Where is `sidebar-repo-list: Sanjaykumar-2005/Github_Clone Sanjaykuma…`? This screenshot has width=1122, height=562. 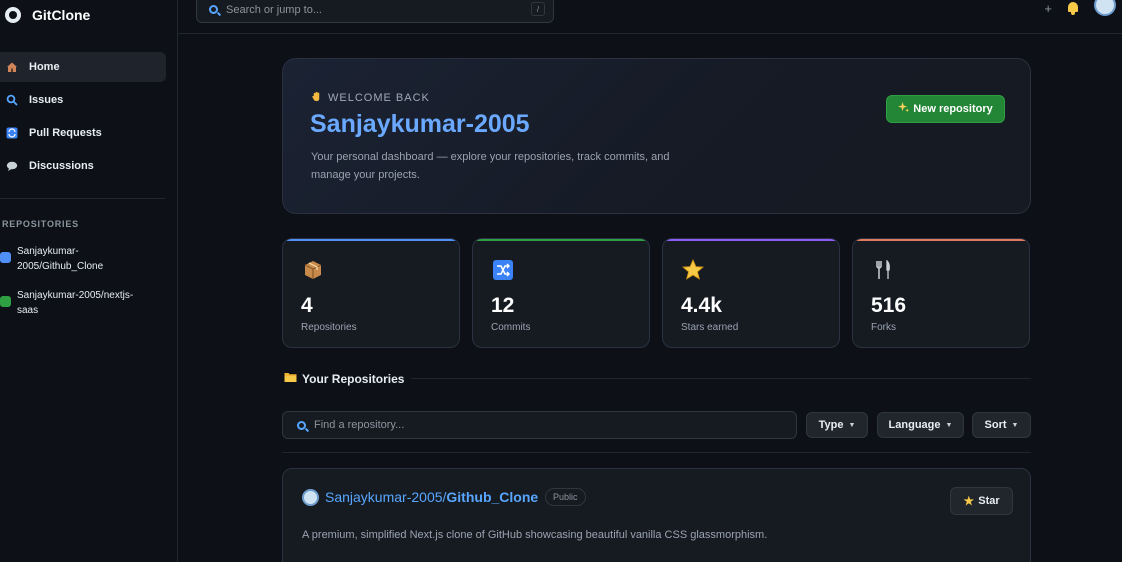 sidebar-repo-list: Sanjaykumar-2005/Github_Clone Sanjaykuma… is located at coordinates (82, 288).